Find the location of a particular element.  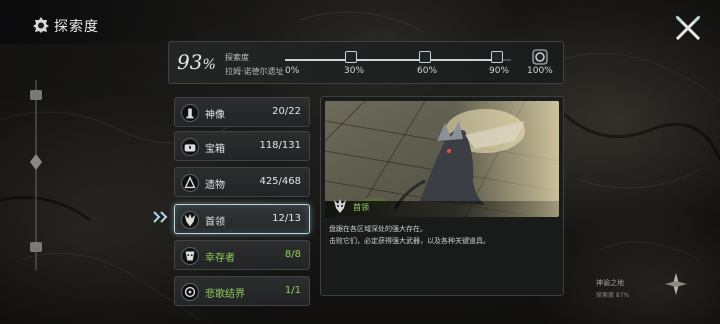

milestone-label: 0% is located at coordinates (292, 71).